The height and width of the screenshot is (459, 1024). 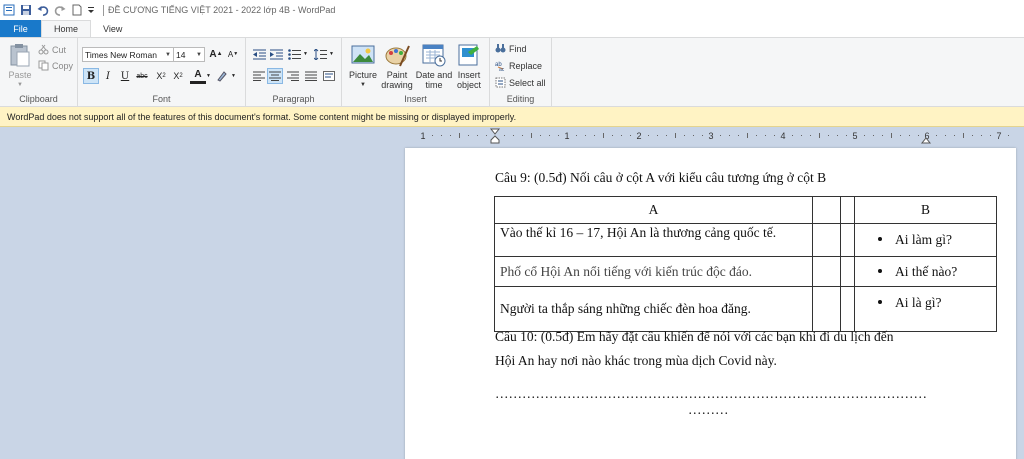 I want to click on customize-toolbar-icon, so click(x=91, y=10).